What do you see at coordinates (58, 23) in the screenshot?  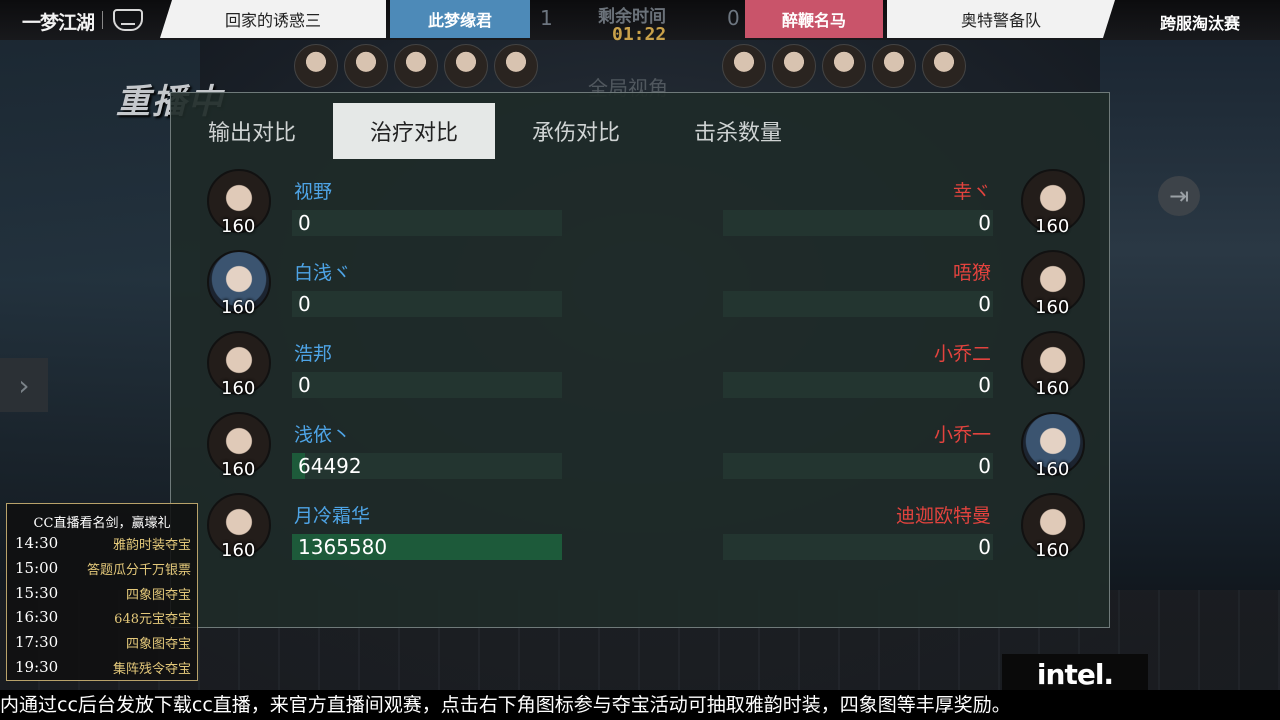 I see `game-logo: 一梦江湖` at bounding box center [58, 23].